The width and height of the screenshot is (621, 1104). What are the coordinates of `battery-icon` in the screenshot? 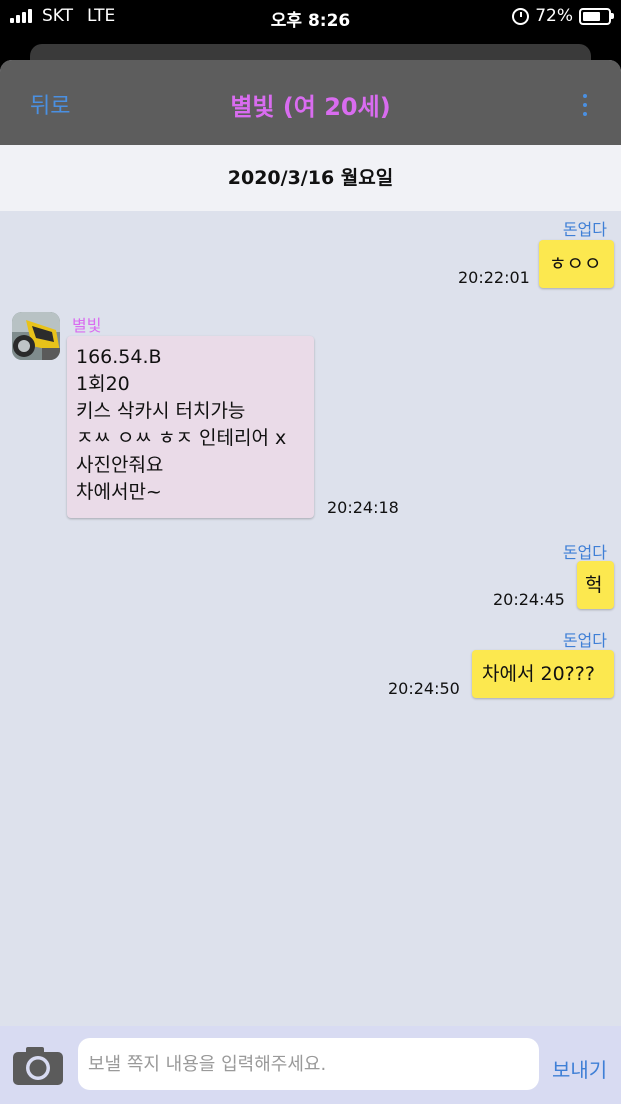 It's located at (596, 16).